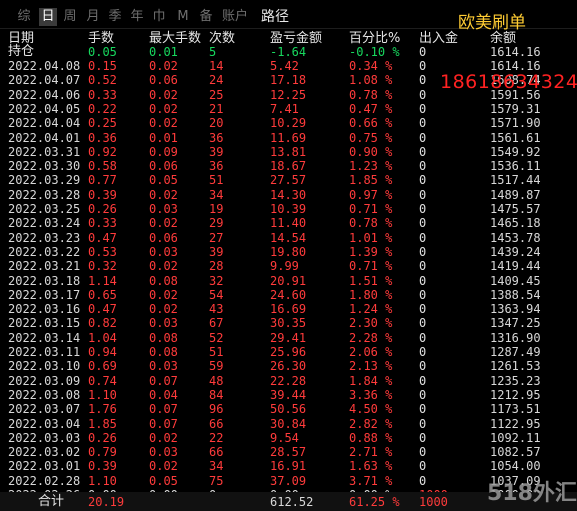 This screenshot has height=511, width=577. I want to click on table-row: 2022.03.23 0.47 0.06 27 14.54 1.01 % 0 1453.78, so click(288, 238).